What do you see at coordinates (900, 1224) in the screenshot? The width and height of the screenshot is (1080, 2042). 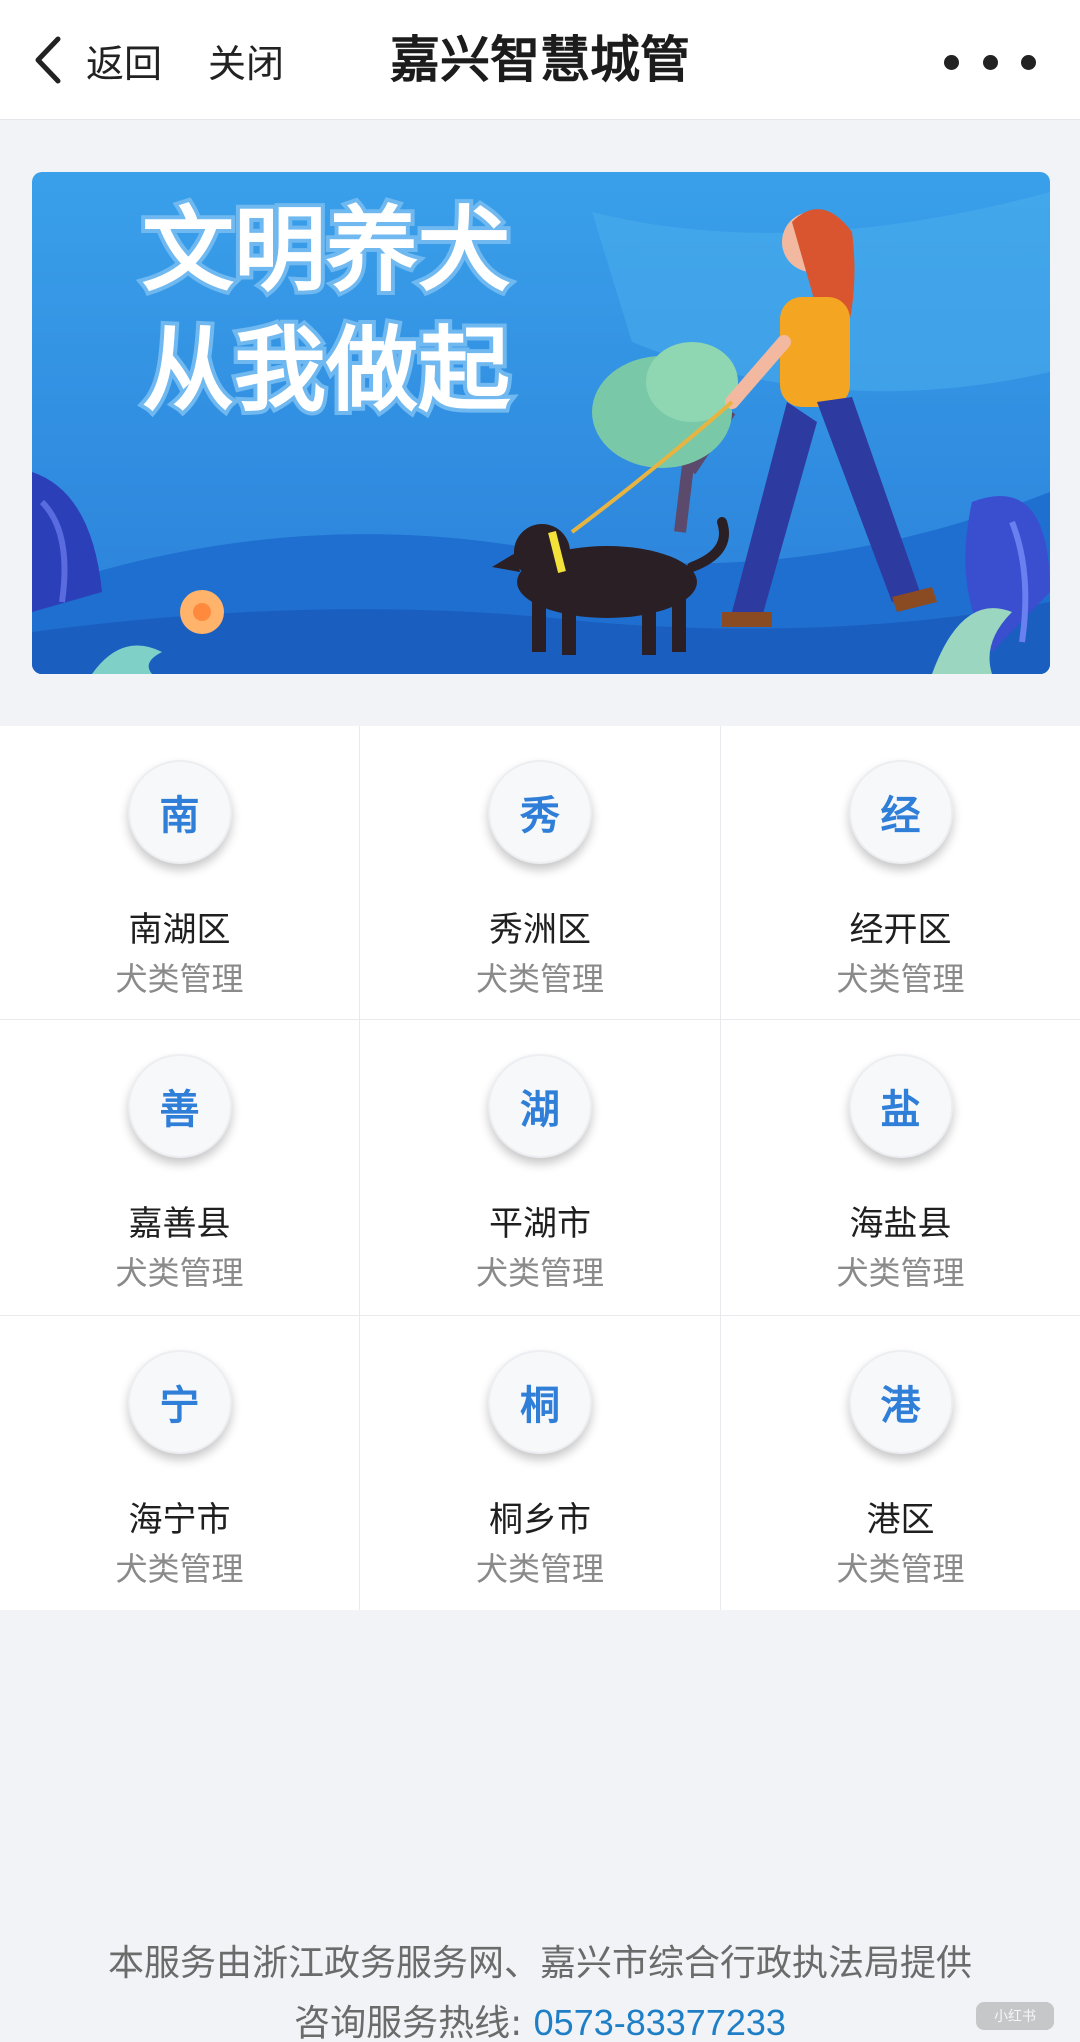 I see `district-name: 海盐县` at bounding box center [900, 1224].